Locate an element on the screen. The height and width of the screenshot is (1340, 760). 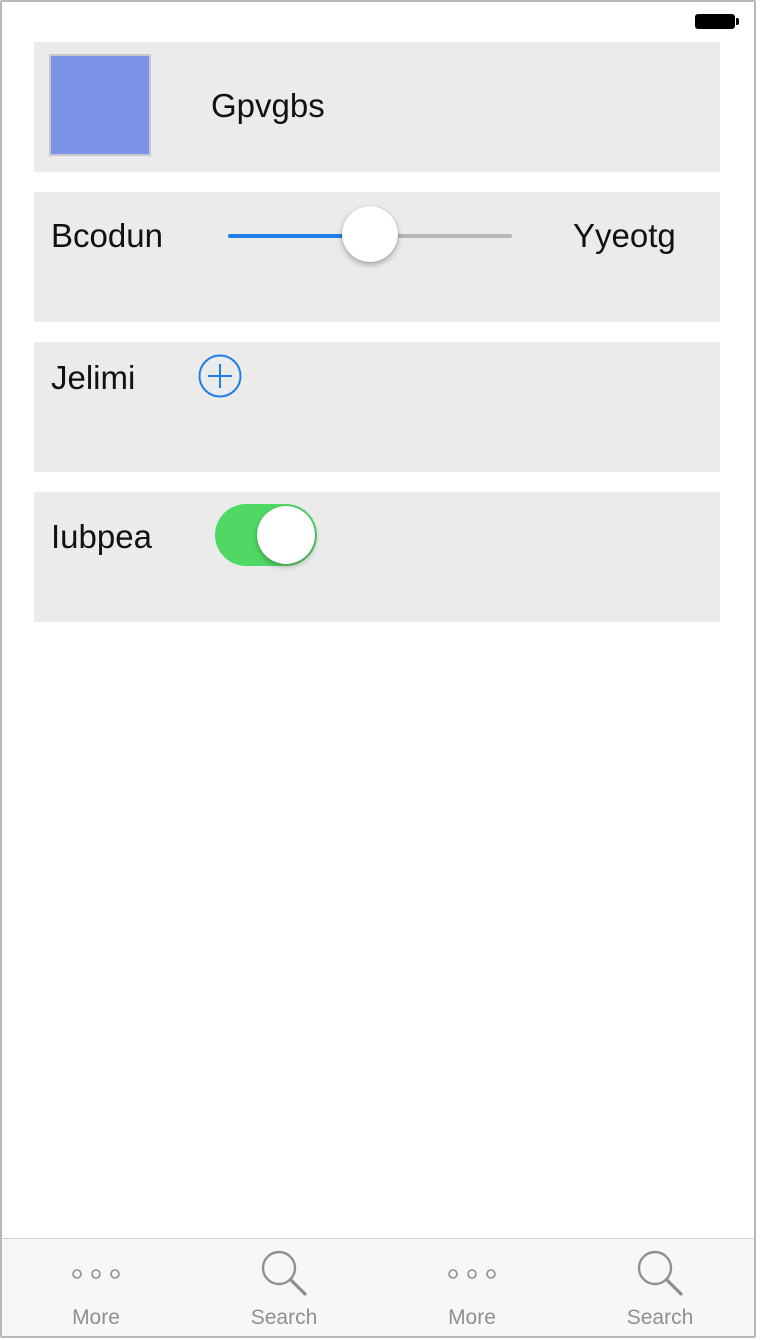
slider-max-label: Yyeotg is located at coordinates (624, 235).